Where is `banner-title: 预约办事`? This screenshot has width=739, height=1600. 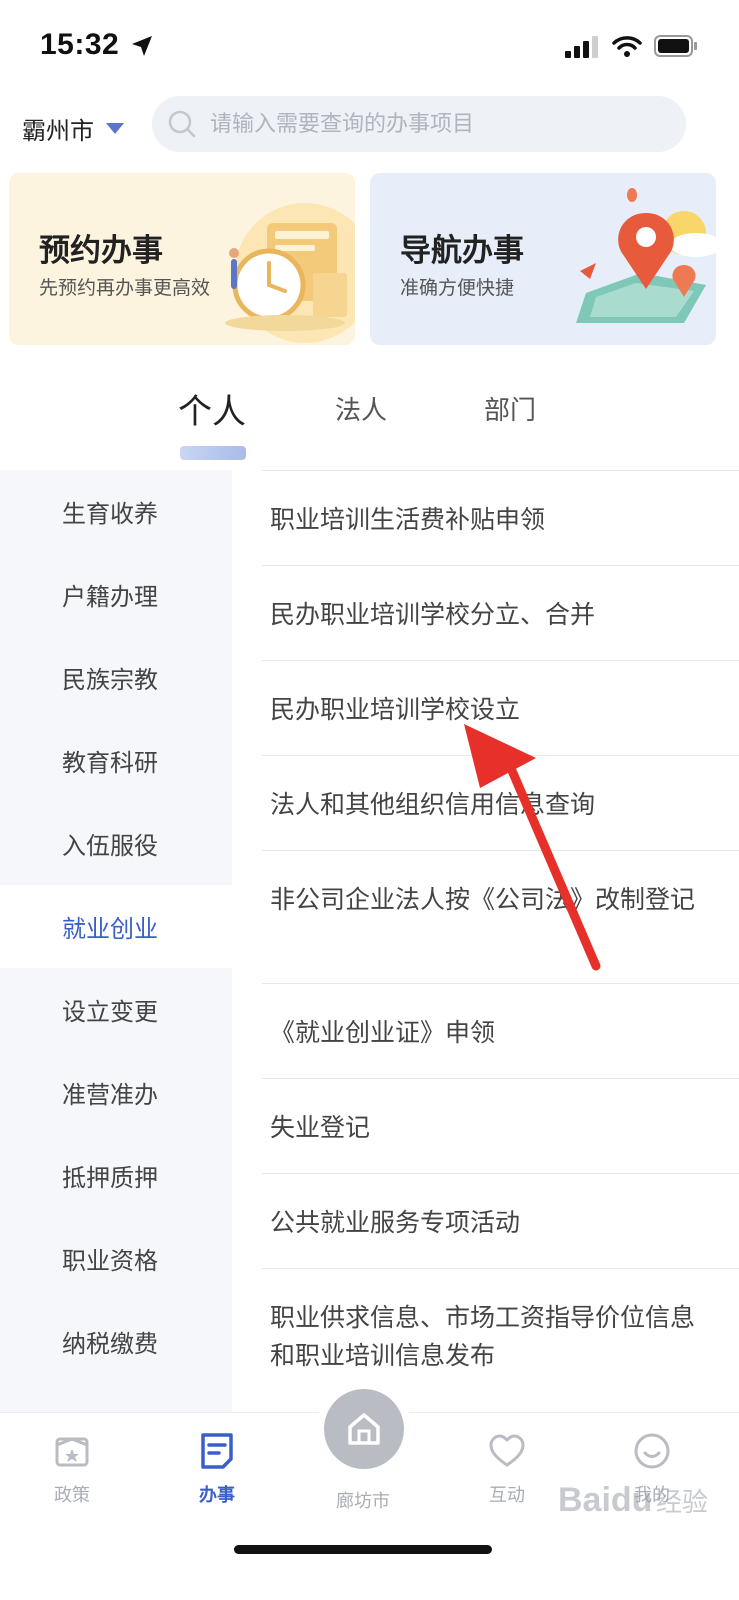 banner-title: 预约办事 is located at coordinates (101, 251).